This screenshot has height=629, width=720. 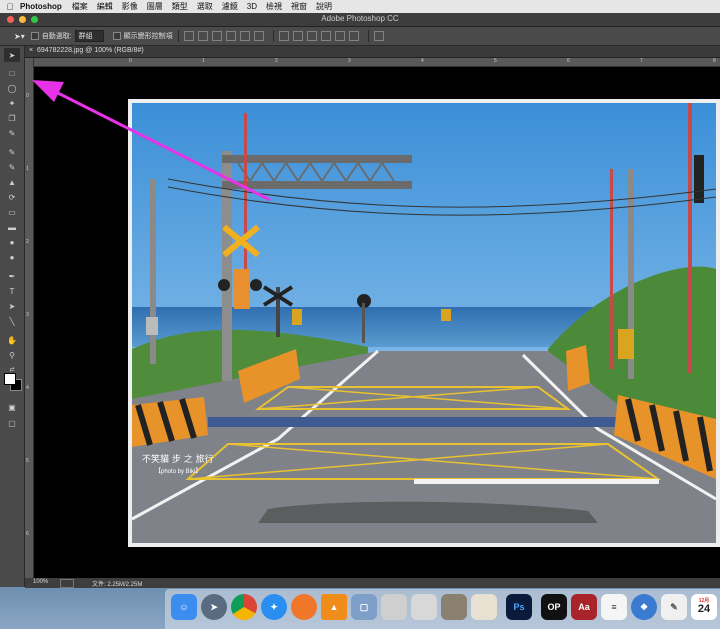 What do you see at coordinates (584, 607) in the screenshot?
I see `dictionary-icon: Aa` at bounding box center [584, 607].